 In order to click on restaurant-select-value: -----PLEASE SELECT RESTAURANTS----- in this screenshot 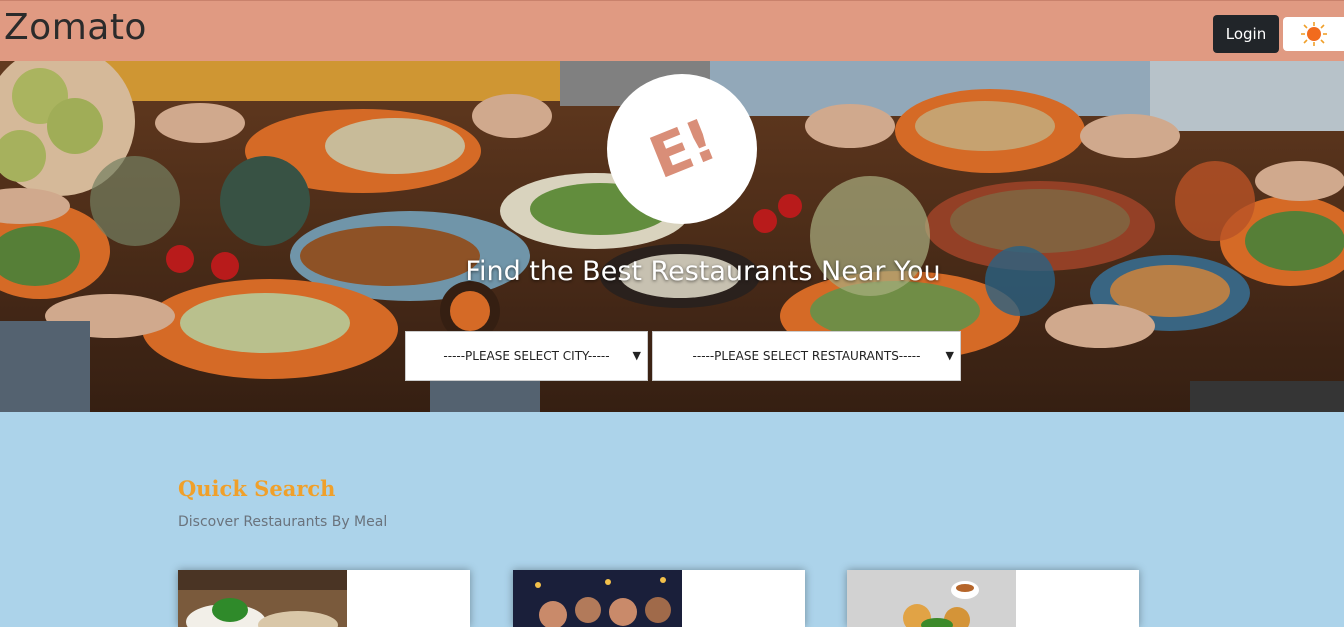, I will do `click(806, 356)`.